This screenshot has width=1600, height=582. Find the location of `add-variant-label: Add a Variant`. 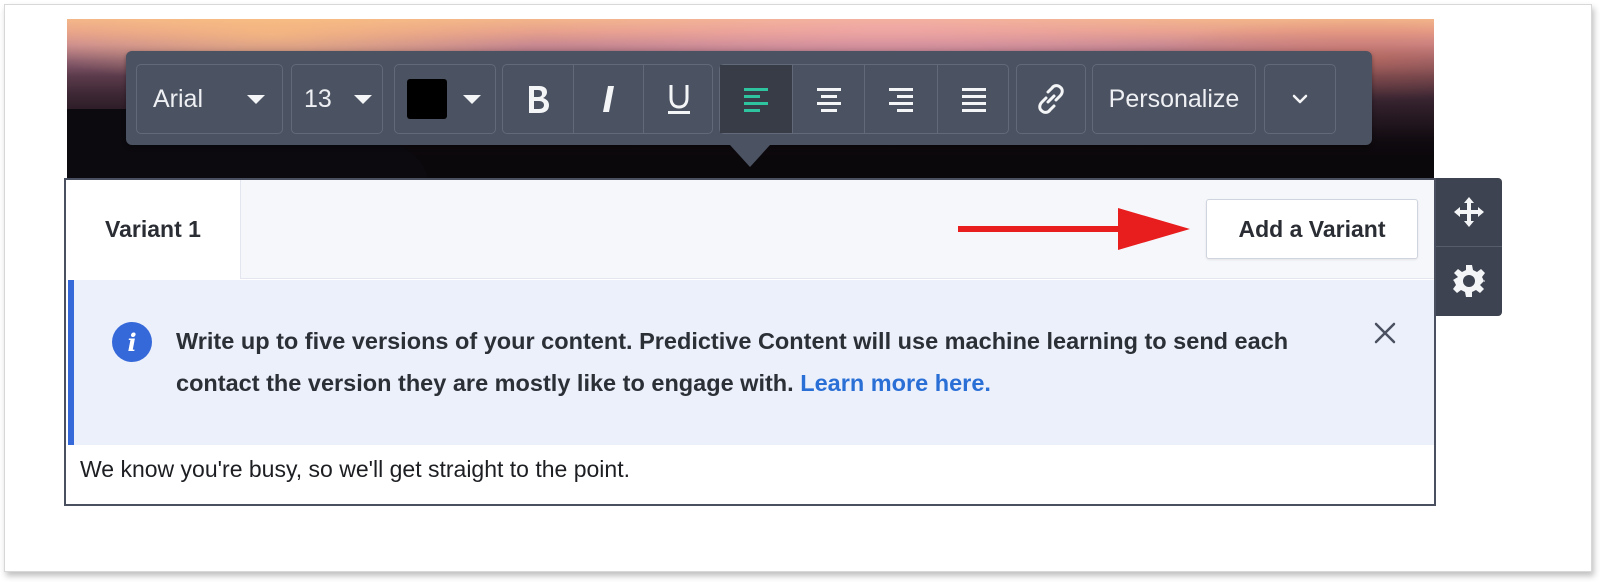

add-variant-label: Add a Variant is located at coordinates (1312, 228).